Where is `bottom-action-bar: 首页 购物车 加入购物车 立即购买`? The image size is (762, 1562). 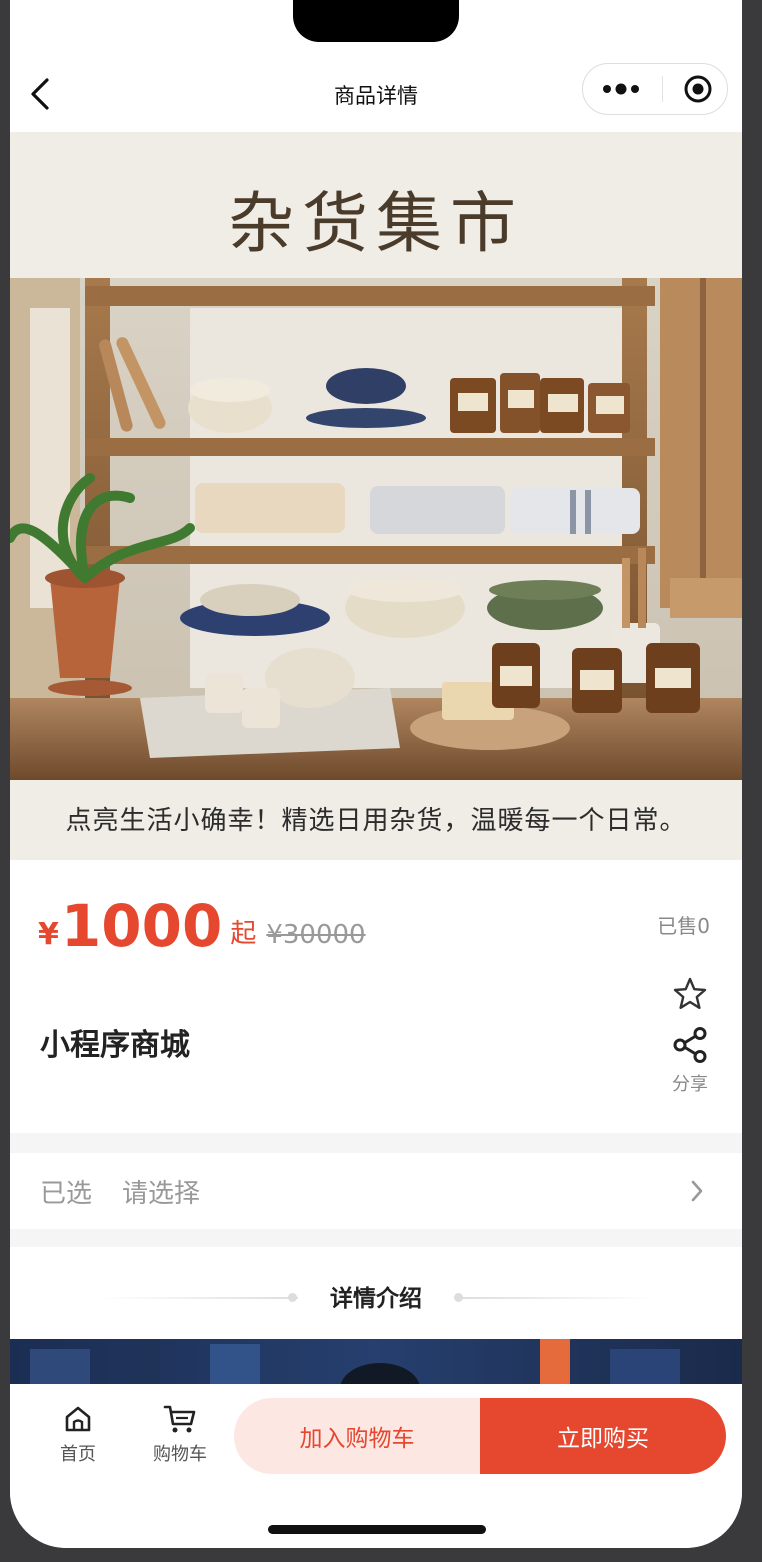 bottom-action-bar: 首页 购物车 加入购物车 立即购买 is located at coordinates (376, 1466).